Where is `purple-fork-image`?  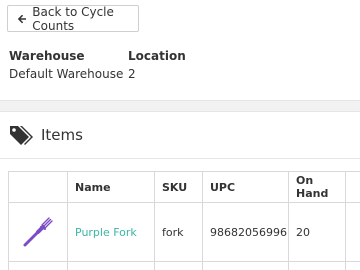
purple-fork-image is located at coordinates (38, 232).